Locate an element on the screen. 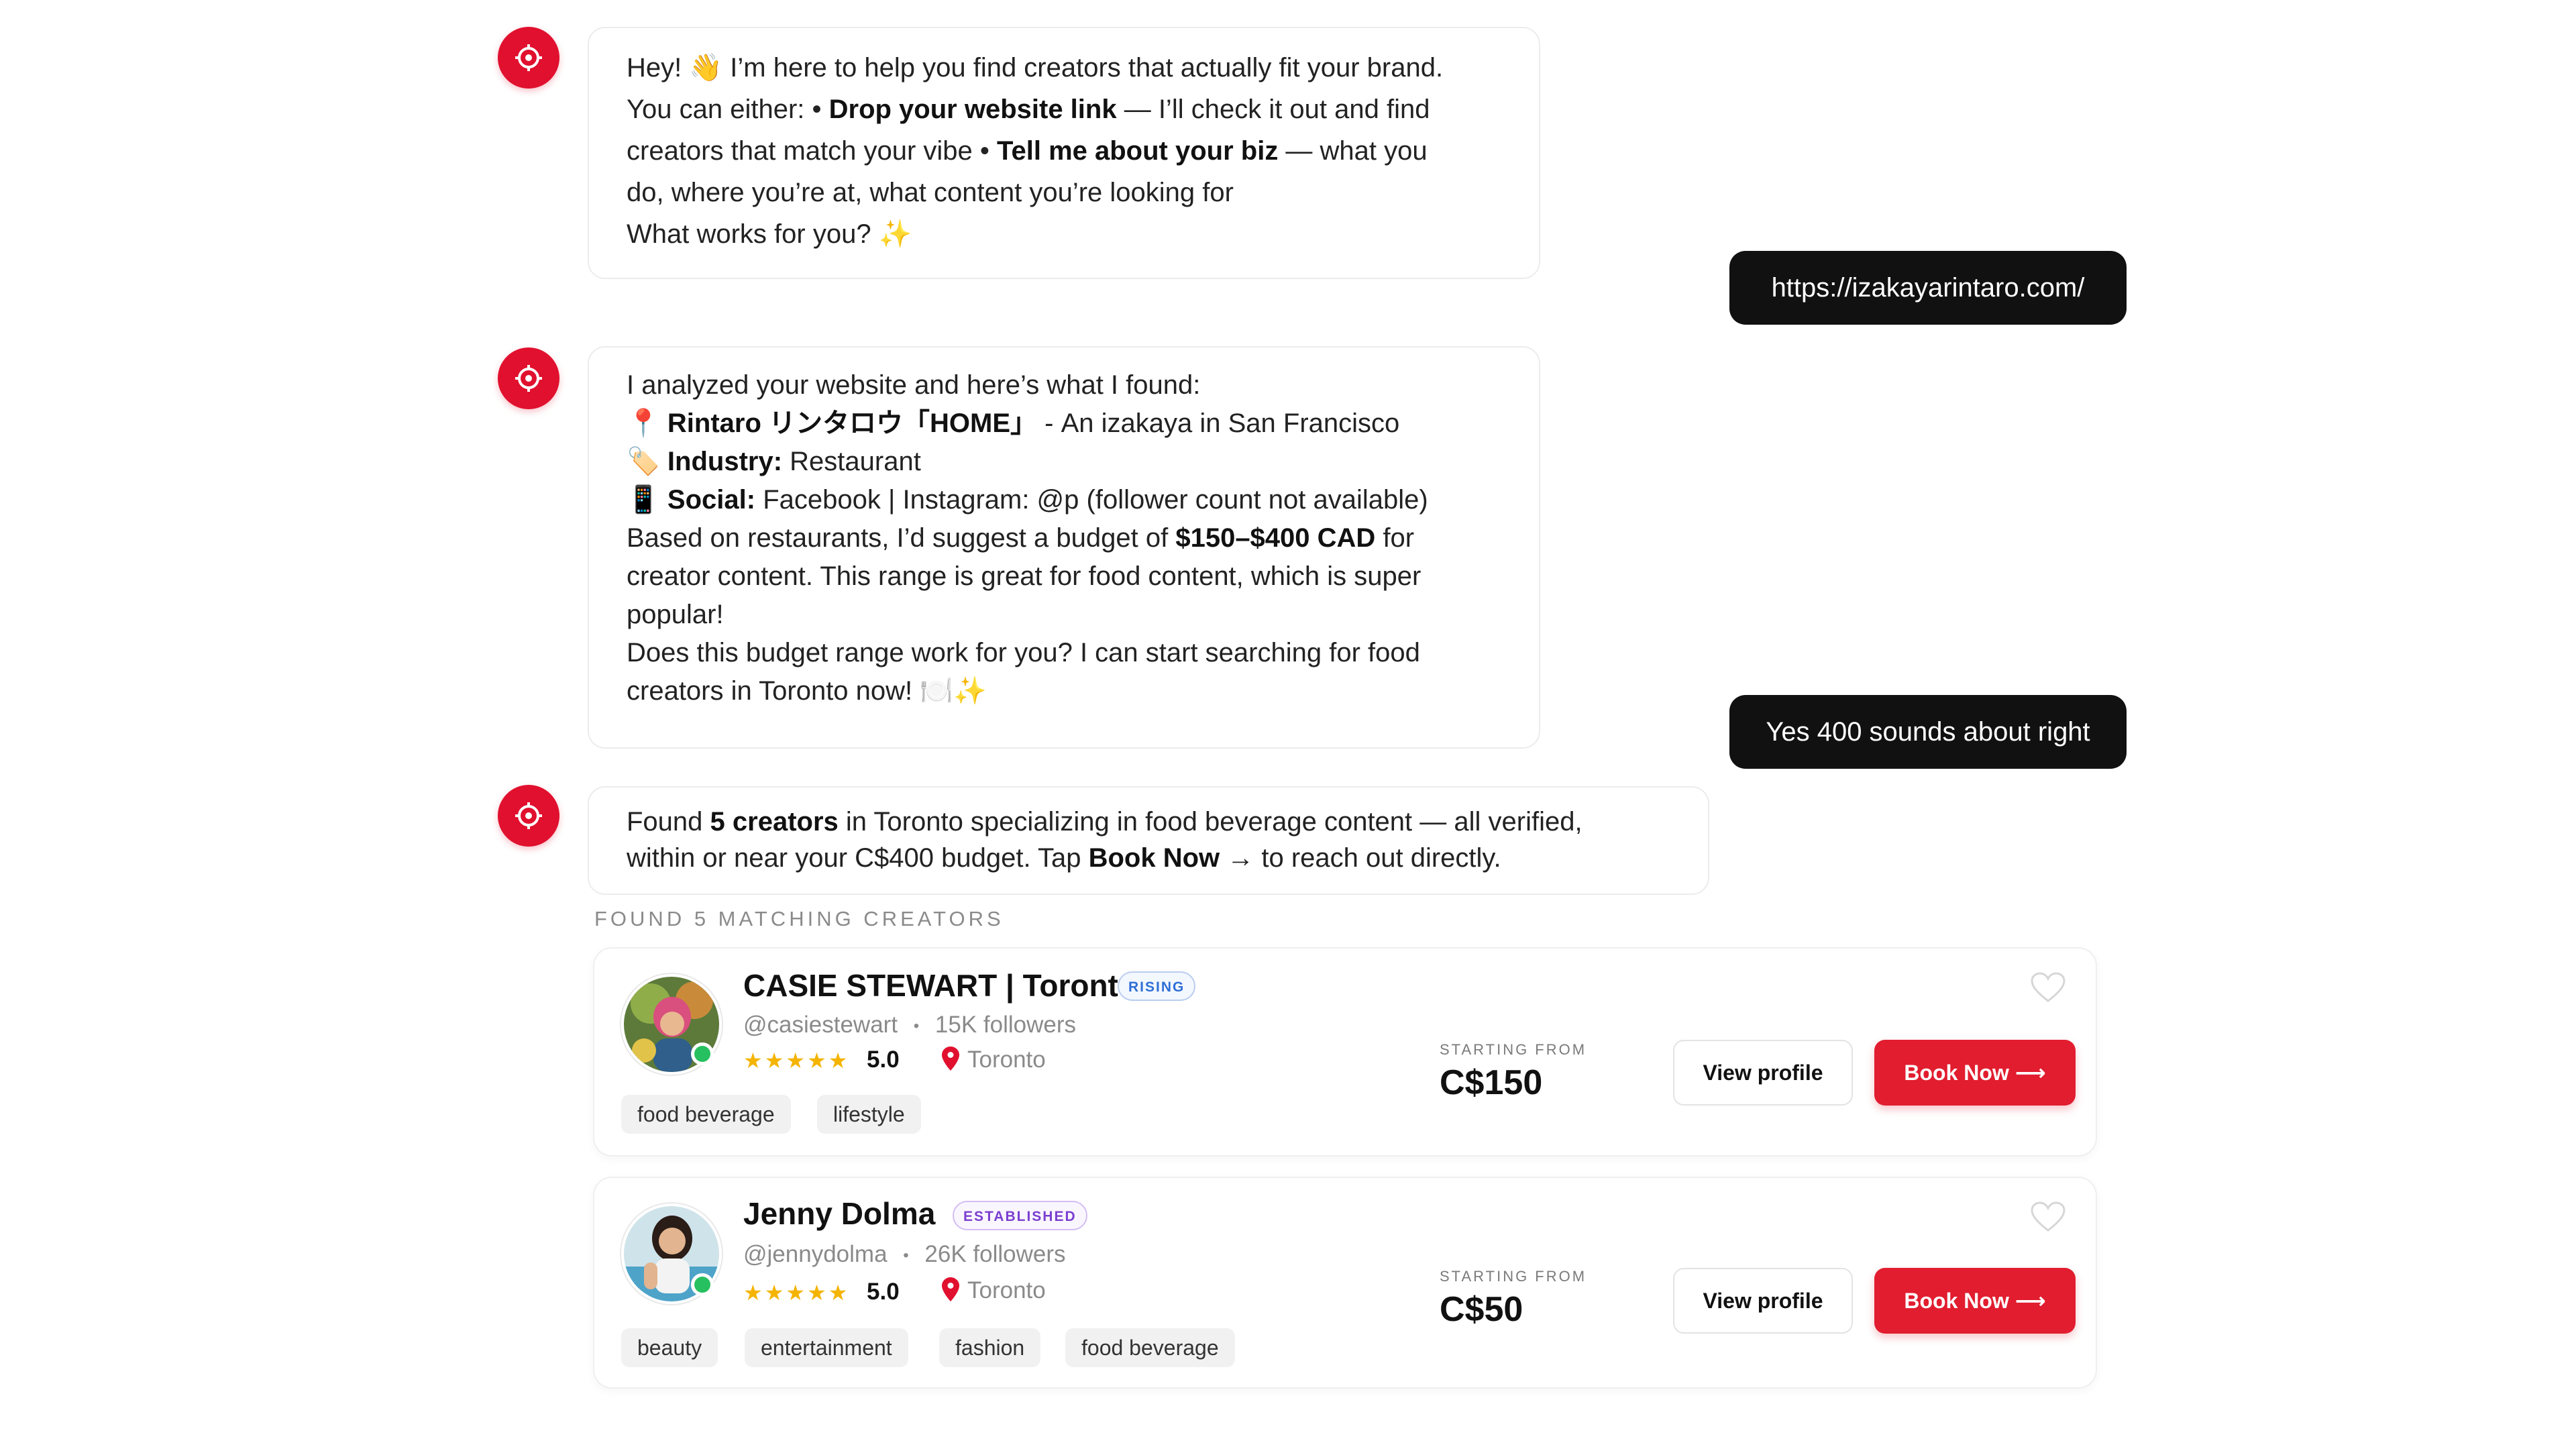 The width and height of the screenshot is (2576, 1449). user-message: https://izakayarintaro.com/ is located at coordinates (1928, 288).